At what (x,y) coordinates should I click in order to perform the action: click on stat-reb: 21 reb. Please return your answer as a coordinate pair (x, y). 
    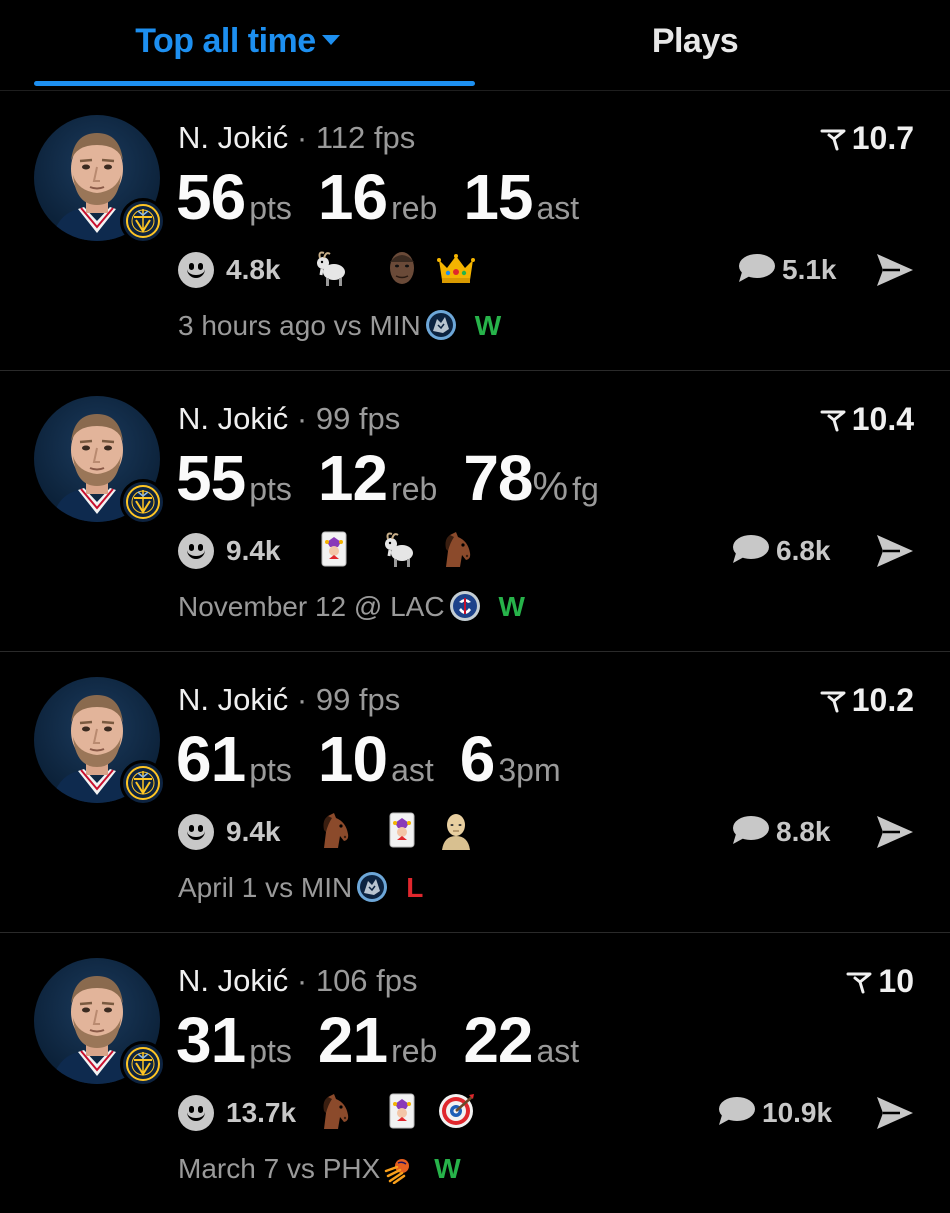
    Looking at the image, I should click on (377, 1040).